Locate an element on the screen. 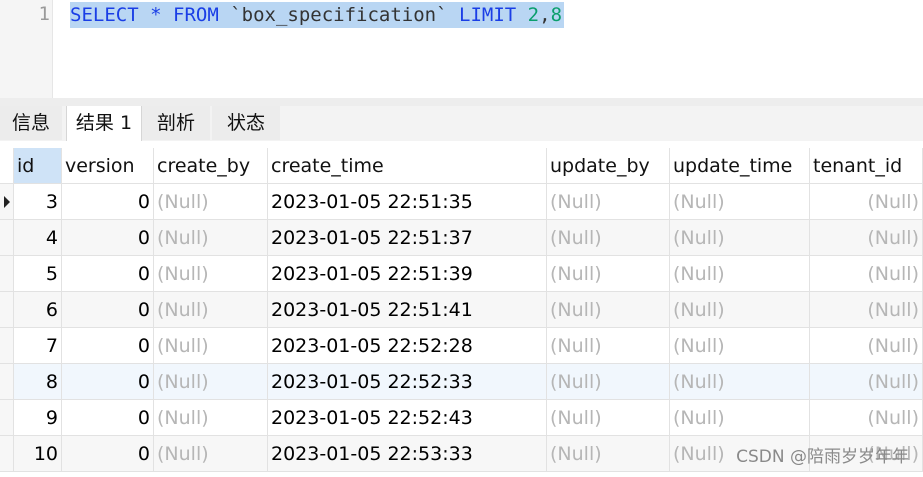  pane-splitter is located at coordinates (461, 102).